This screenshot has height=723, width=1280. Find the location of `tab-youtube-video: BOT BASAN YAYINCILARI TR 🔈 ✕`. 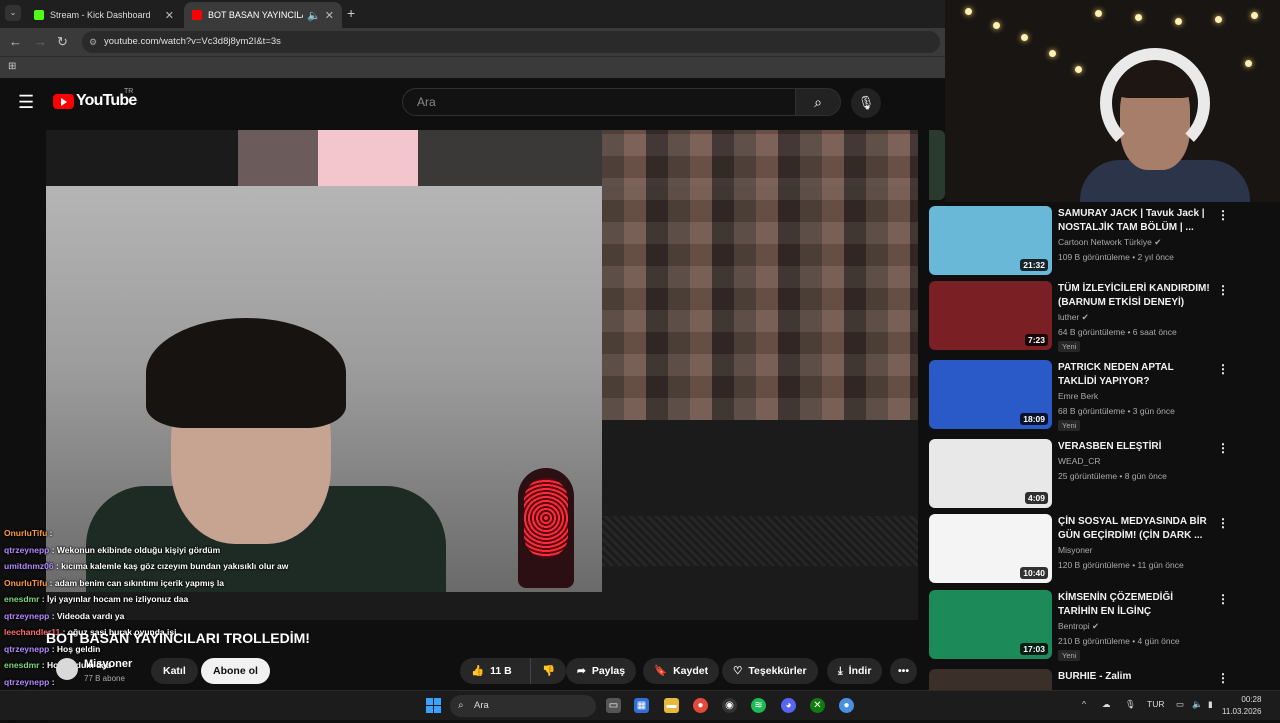

tab-youtube-video: BOT BASAN YAYINCILARI TR 🔈 ✕ is located at coordinates (263, 15).